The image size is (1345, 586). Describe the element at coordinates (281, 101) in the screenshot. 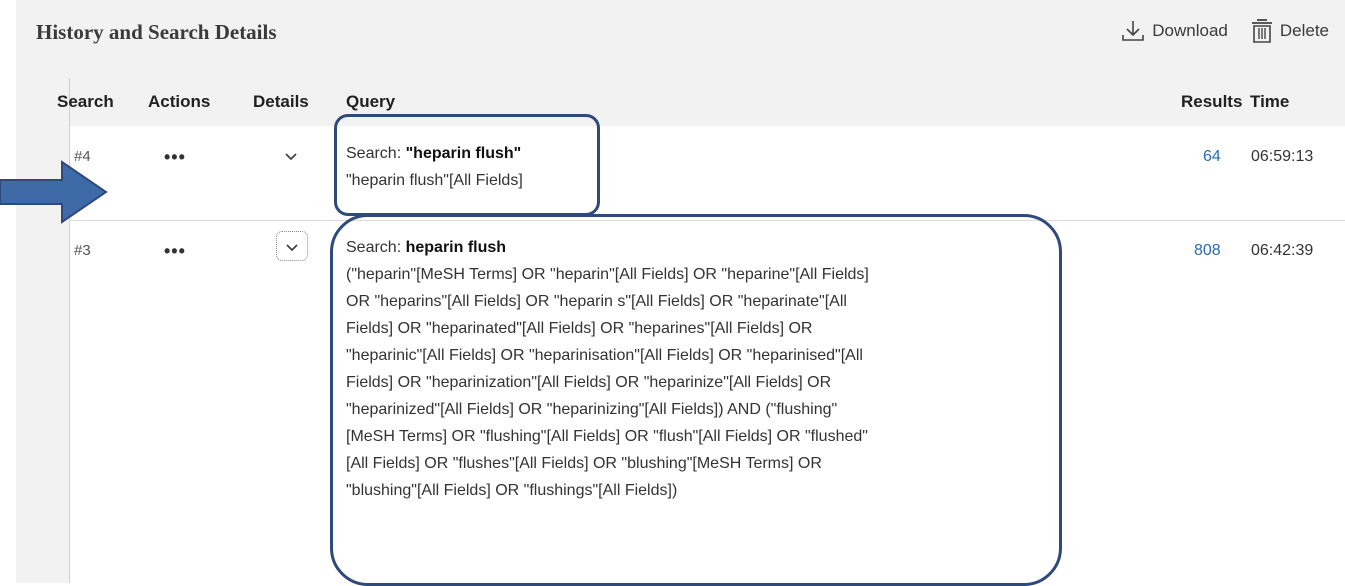

I see `header-details: Details` at that location.